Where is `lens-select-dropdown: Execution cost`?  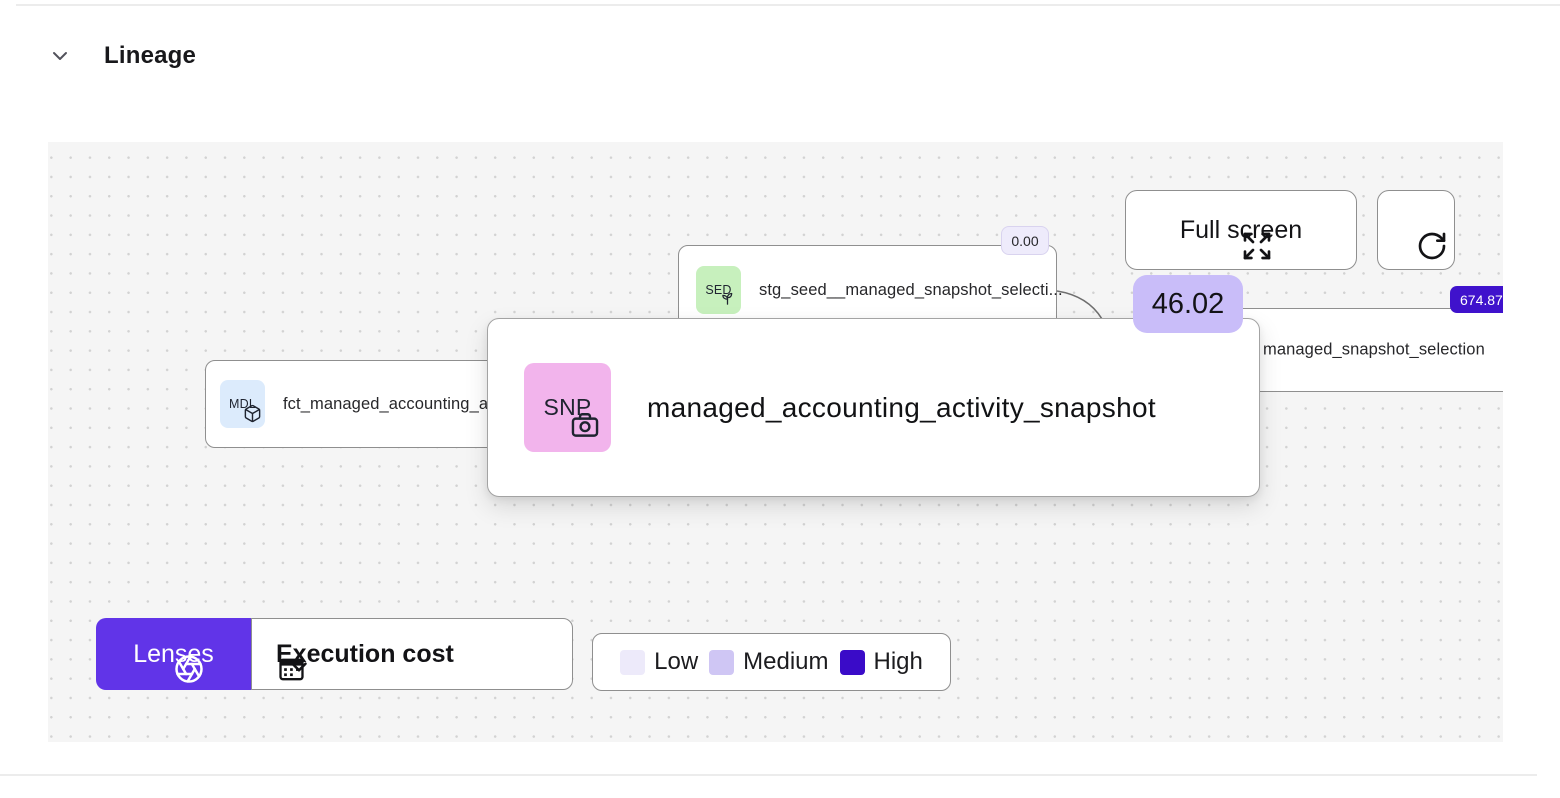 lens-select-dropdown: Execution cost is located at coordinates (412, 654).